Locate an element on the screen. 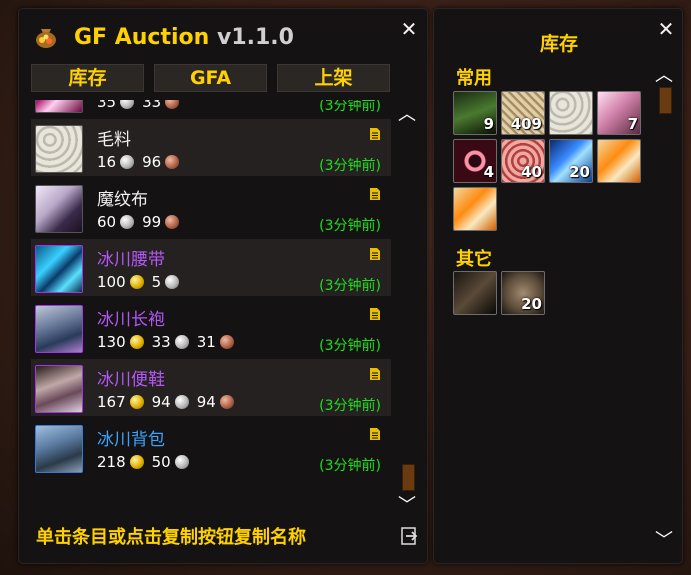 The image size is (691, 575). stack-count: 409 is located at coordinates (526, 124).